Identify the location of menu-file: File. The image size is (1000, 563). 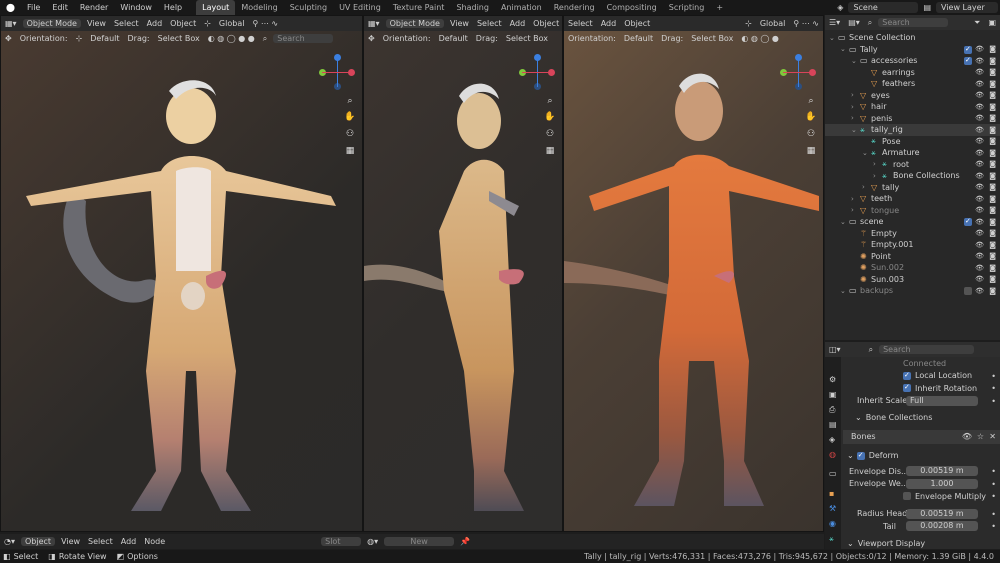
(33, 7).